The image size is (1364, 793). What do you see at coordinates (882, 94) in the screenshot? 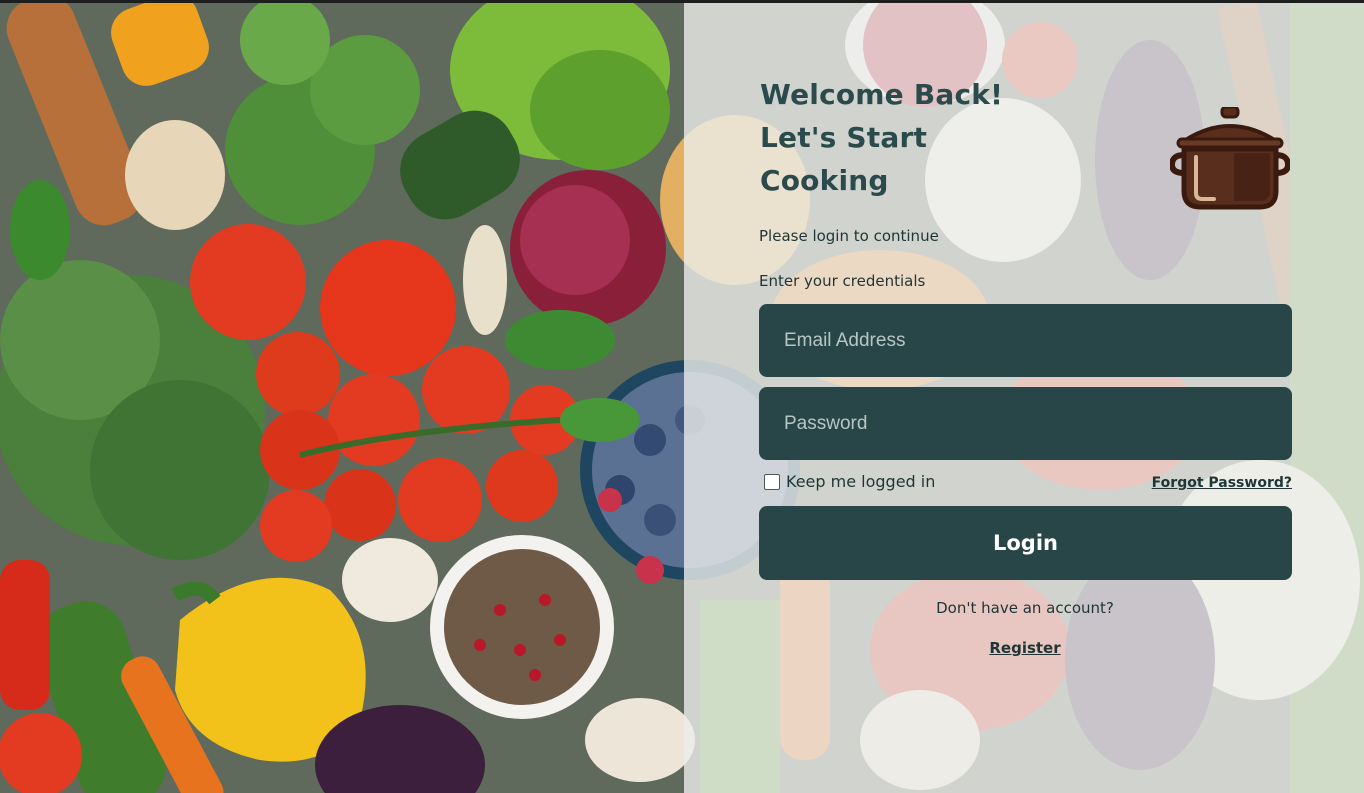
I see `heading-line-1: Welcome Back!` at bounding box center [882, 94].